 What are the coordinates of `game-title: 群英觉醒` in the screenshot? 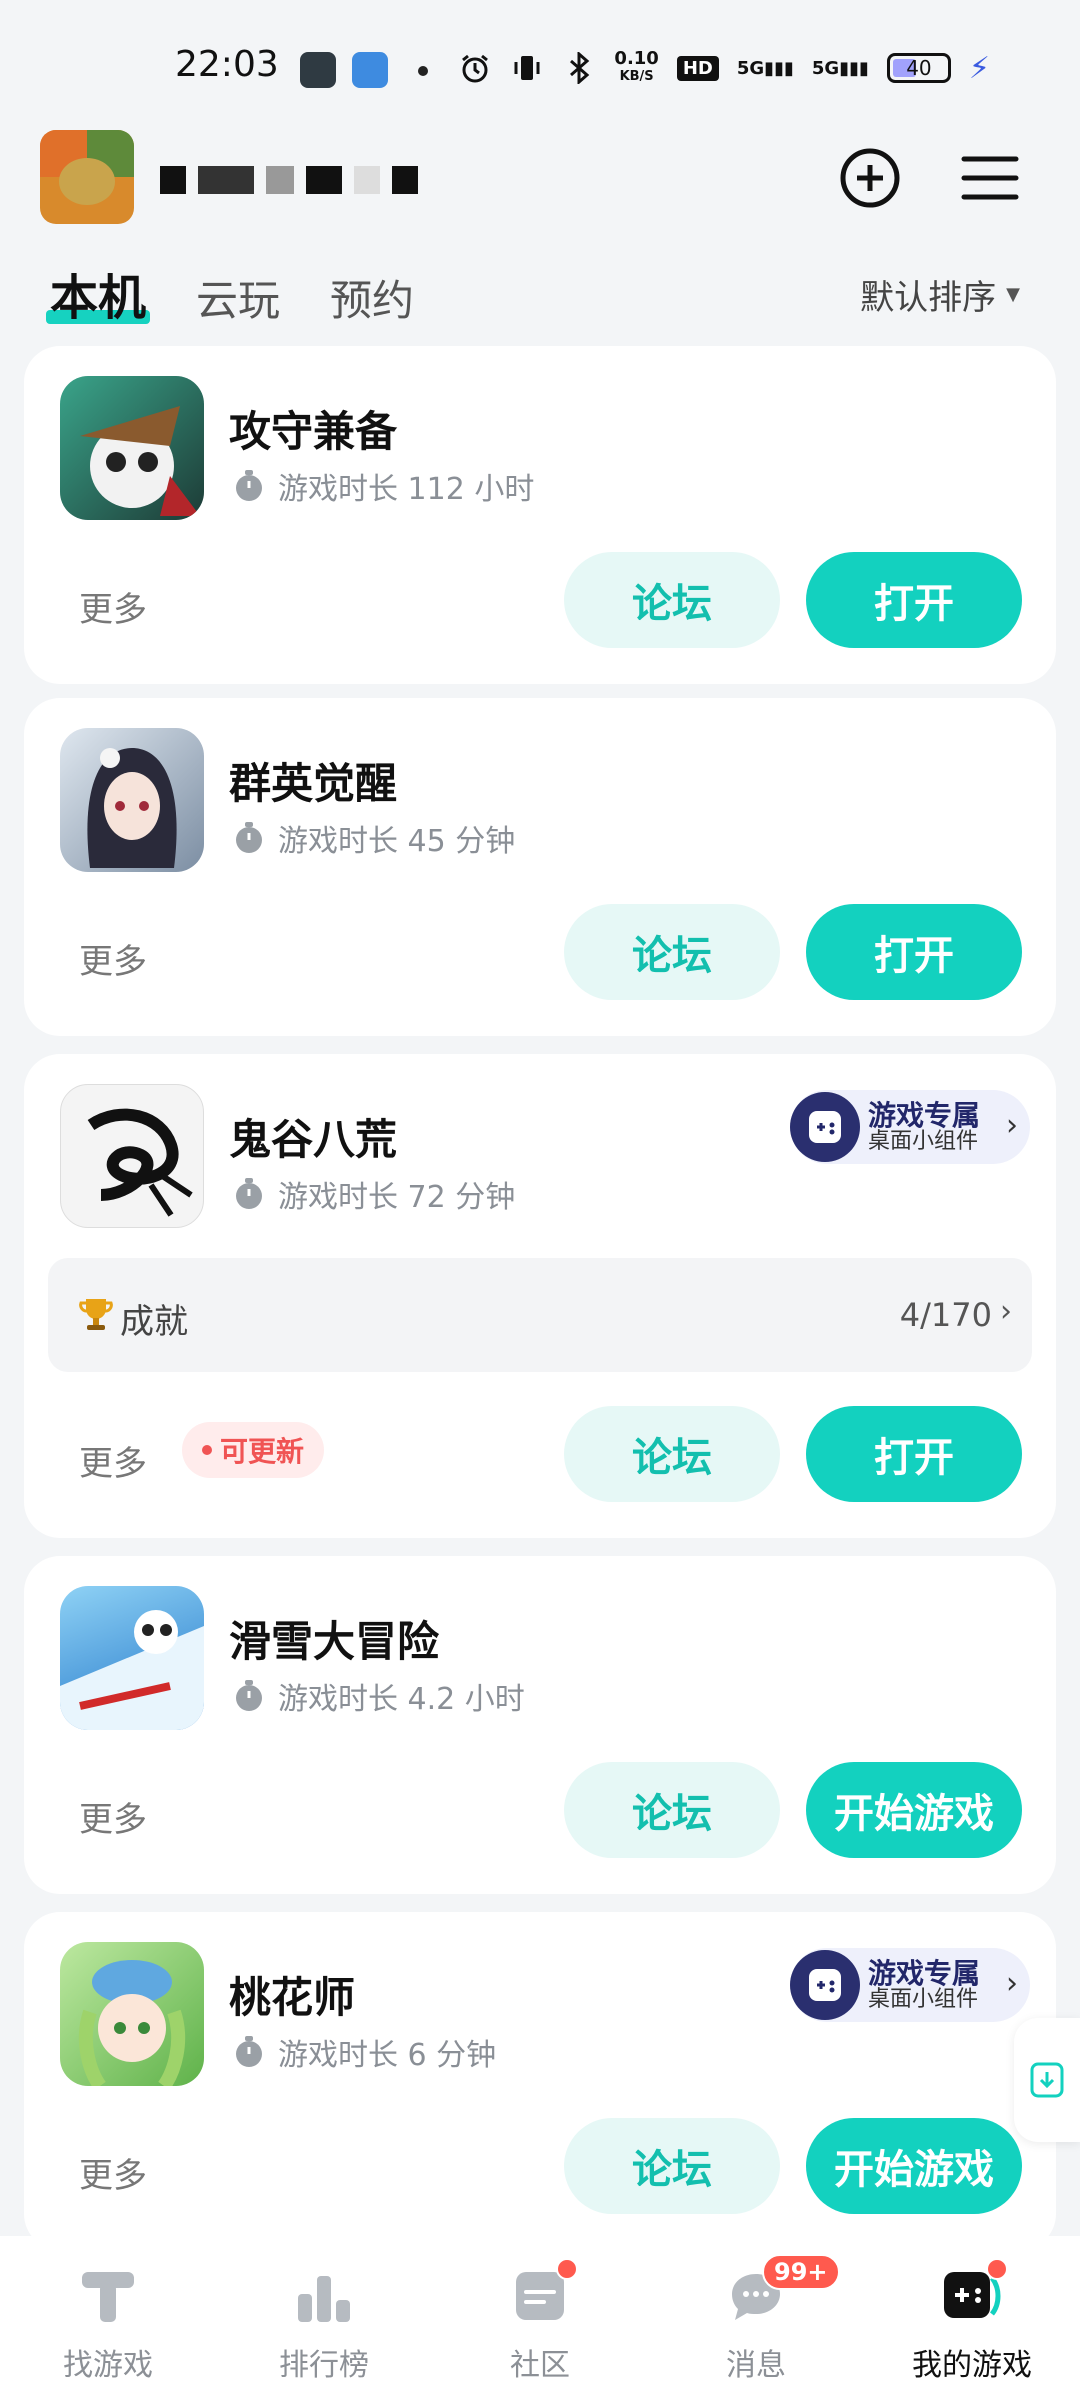 It's located at (313, 783).